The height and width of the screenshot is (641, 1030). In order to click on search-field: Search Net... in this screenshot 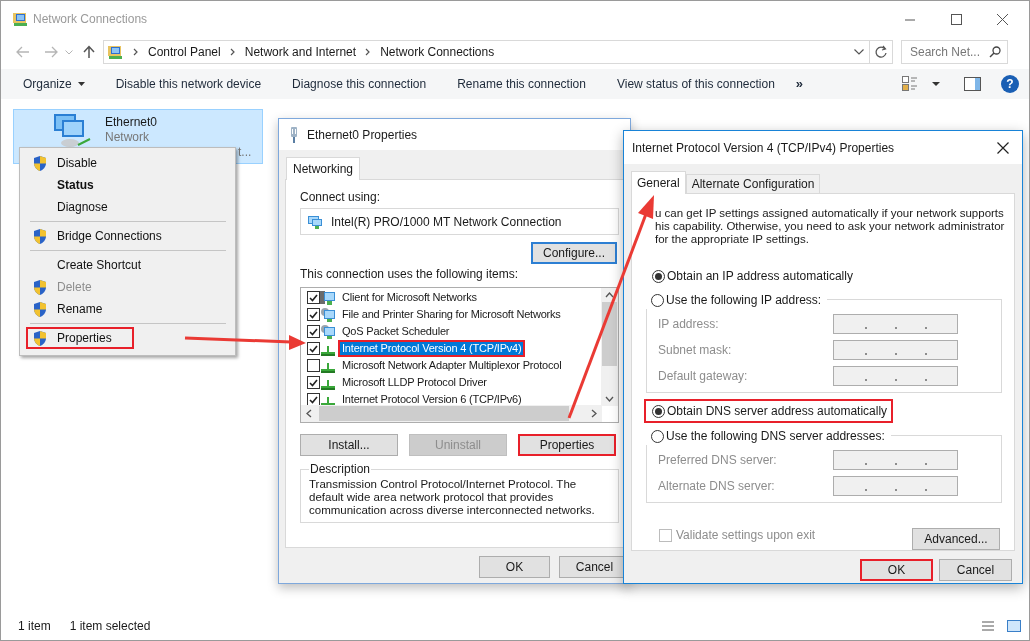, I will do `click(954, 52)`.